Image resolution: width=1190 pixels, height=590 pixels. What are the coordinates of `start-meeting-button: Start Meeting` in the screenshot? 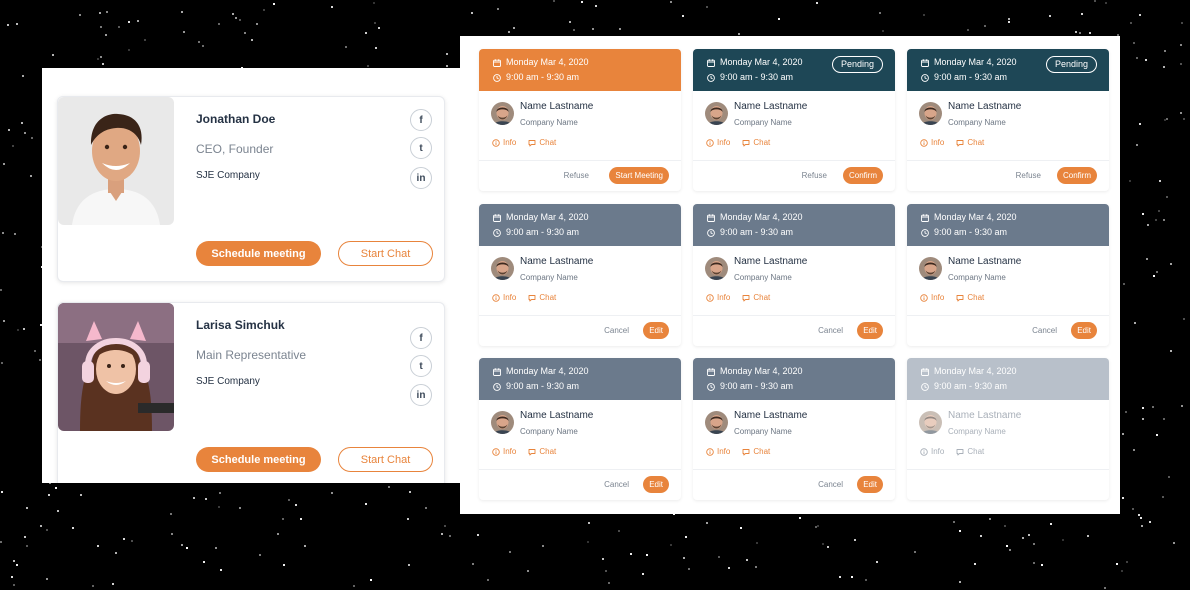 It's located at (639, 175).